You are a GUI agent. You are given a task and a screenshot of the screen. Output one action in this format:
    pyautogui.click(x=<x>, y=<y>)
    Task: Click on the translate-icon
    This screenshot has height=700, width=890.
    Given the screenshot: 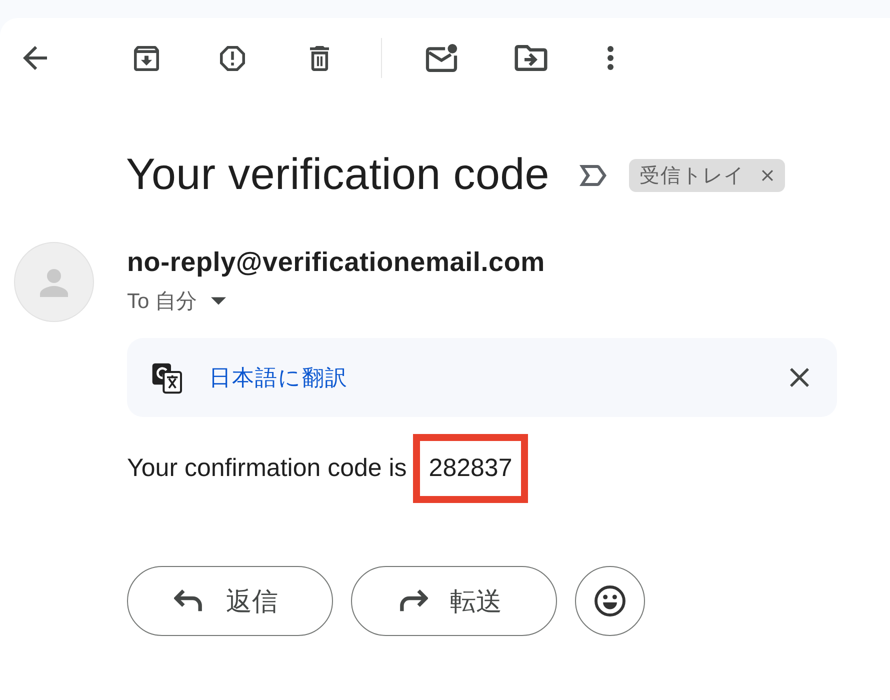 What is the action you would take?
    pyautogui.click(x=167, y=378)
    